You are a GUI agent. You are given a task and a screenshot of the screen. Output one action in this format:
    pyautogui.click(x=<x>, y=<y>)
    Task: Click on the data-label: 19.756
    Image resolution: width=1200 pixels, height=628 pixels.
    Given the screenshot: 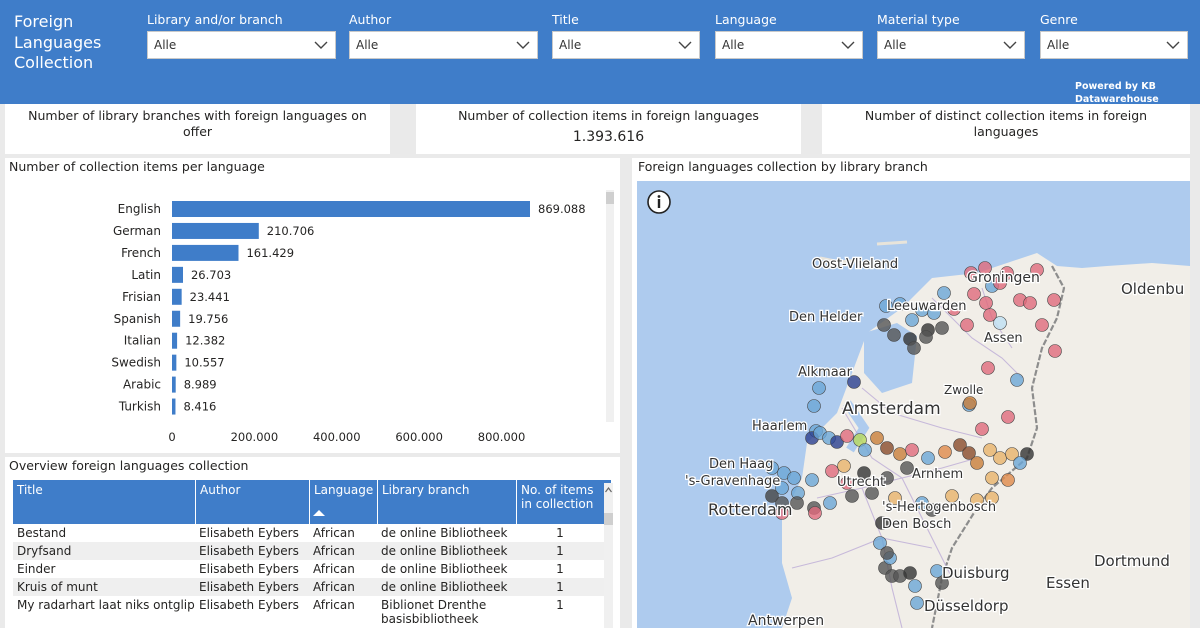 What is the action you would take?
    pyautogui.click(x=208, y=319)
    